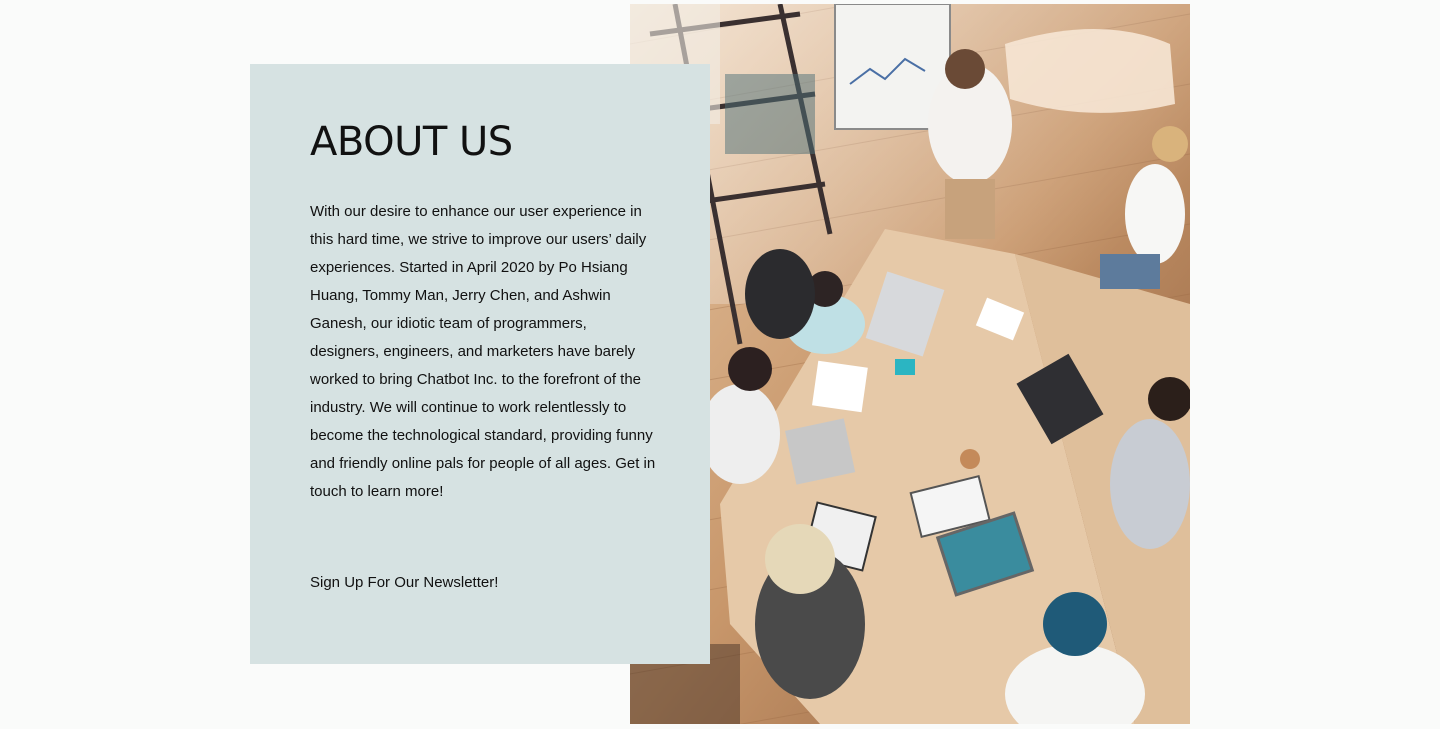 Image resolution: width=1440 pixels, height=729 pixels. Describe the element at coordinates (404, 583) in the screenshot. I see `newsletter-signup-link: Sign Up For Our Newsletter!` at that location.